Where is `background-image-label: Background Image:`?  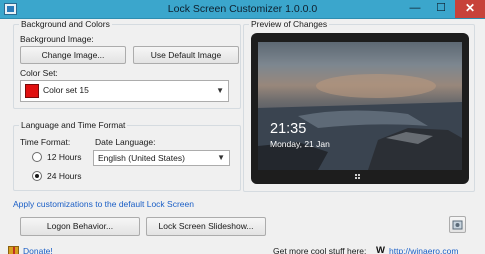 background-image-label: Background Image: is located at coordinates (57, 39).